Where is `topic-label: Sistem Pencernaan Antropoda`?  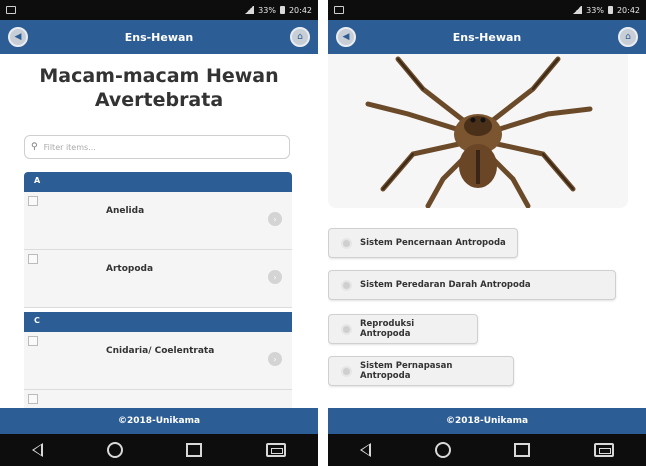
topic-label: Sistem Pencernaan Antropoda is located at coordinates (433, 243).